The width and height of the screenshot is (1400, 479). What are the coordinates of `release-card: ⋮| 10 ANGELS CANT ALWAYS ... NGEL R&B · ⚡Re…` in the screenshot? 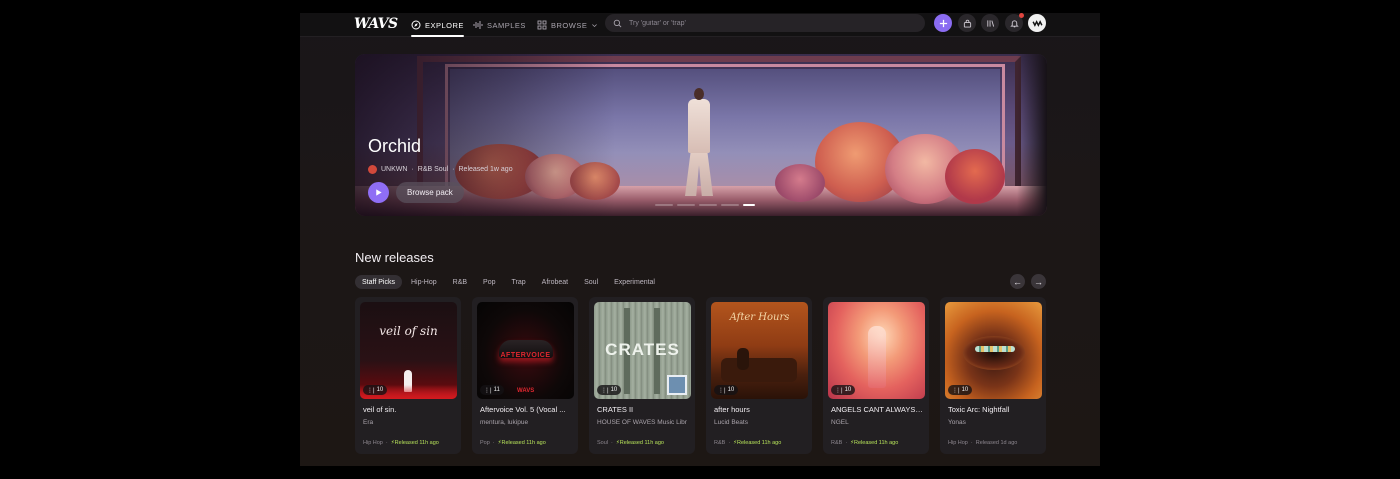 It's located at (876, 375).